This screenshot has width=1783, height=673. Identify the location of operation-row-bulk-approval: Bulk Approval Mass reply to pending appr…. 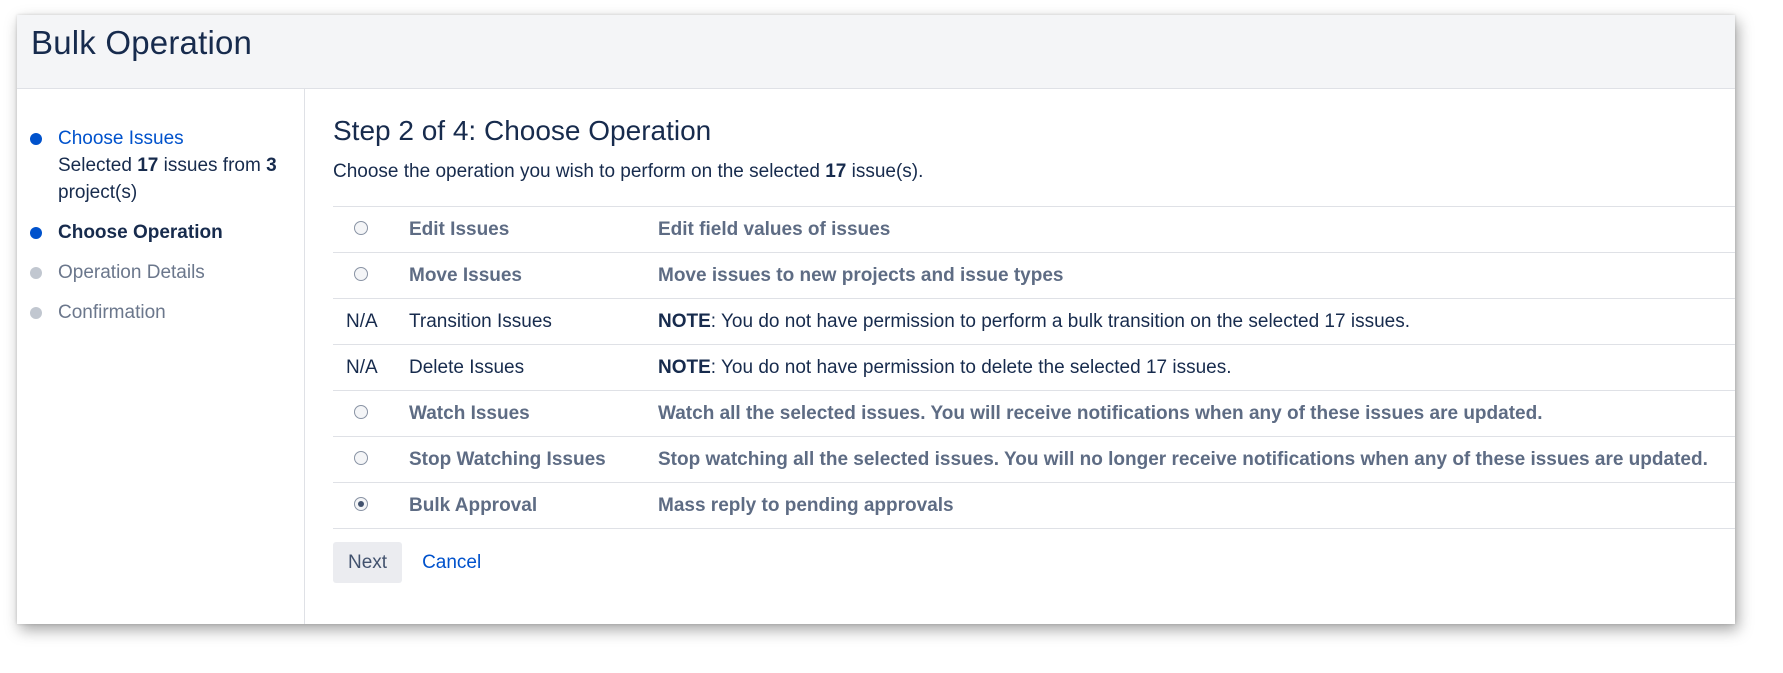
(1034, 506).